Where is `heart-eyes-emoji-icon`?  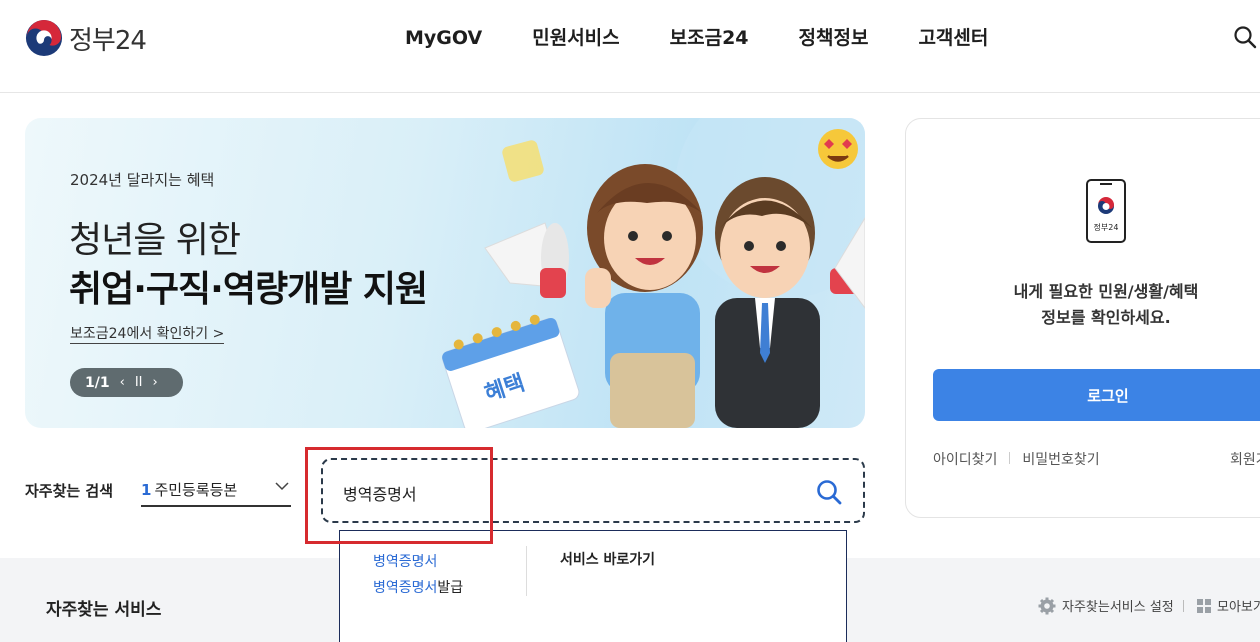
heart-eyes-emoji-icon is located at coordinates (838, 149).